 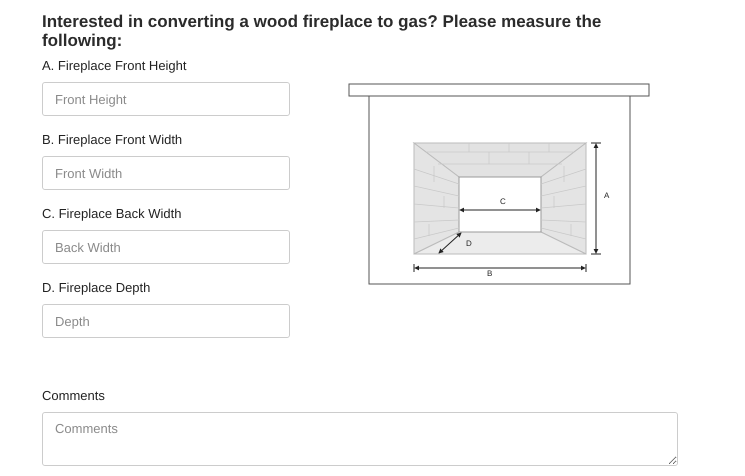 What do you see at coordinates (450, 243) in the screenshot?
I see `dimension-arrow` at bounding box center [450, 243].